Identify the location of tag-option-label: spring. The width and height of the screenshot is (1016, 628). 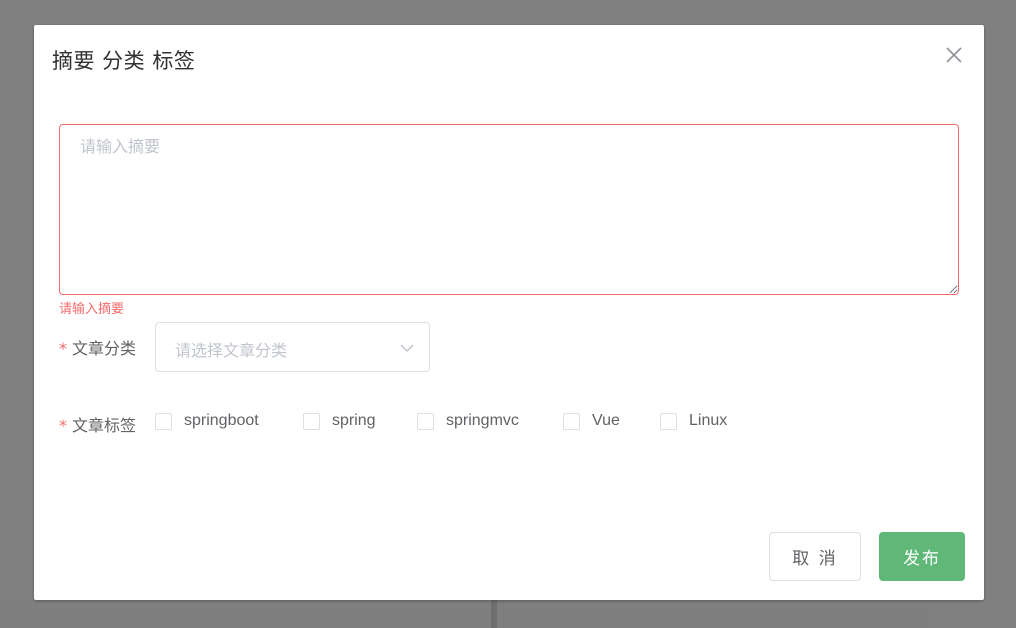
(354, 420).